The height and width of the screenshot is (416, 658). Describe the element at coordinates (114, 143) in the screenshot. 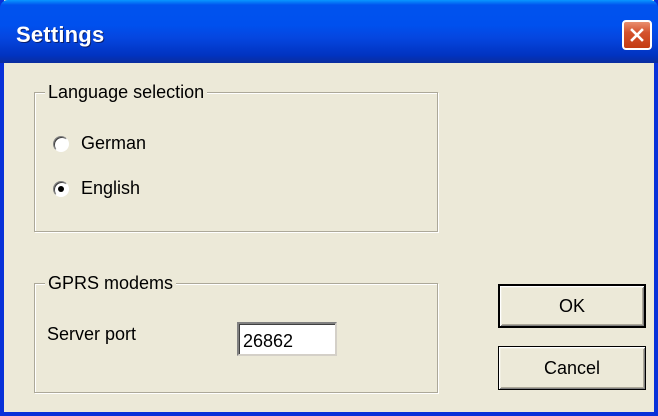

I see `german-label: German` at that location.